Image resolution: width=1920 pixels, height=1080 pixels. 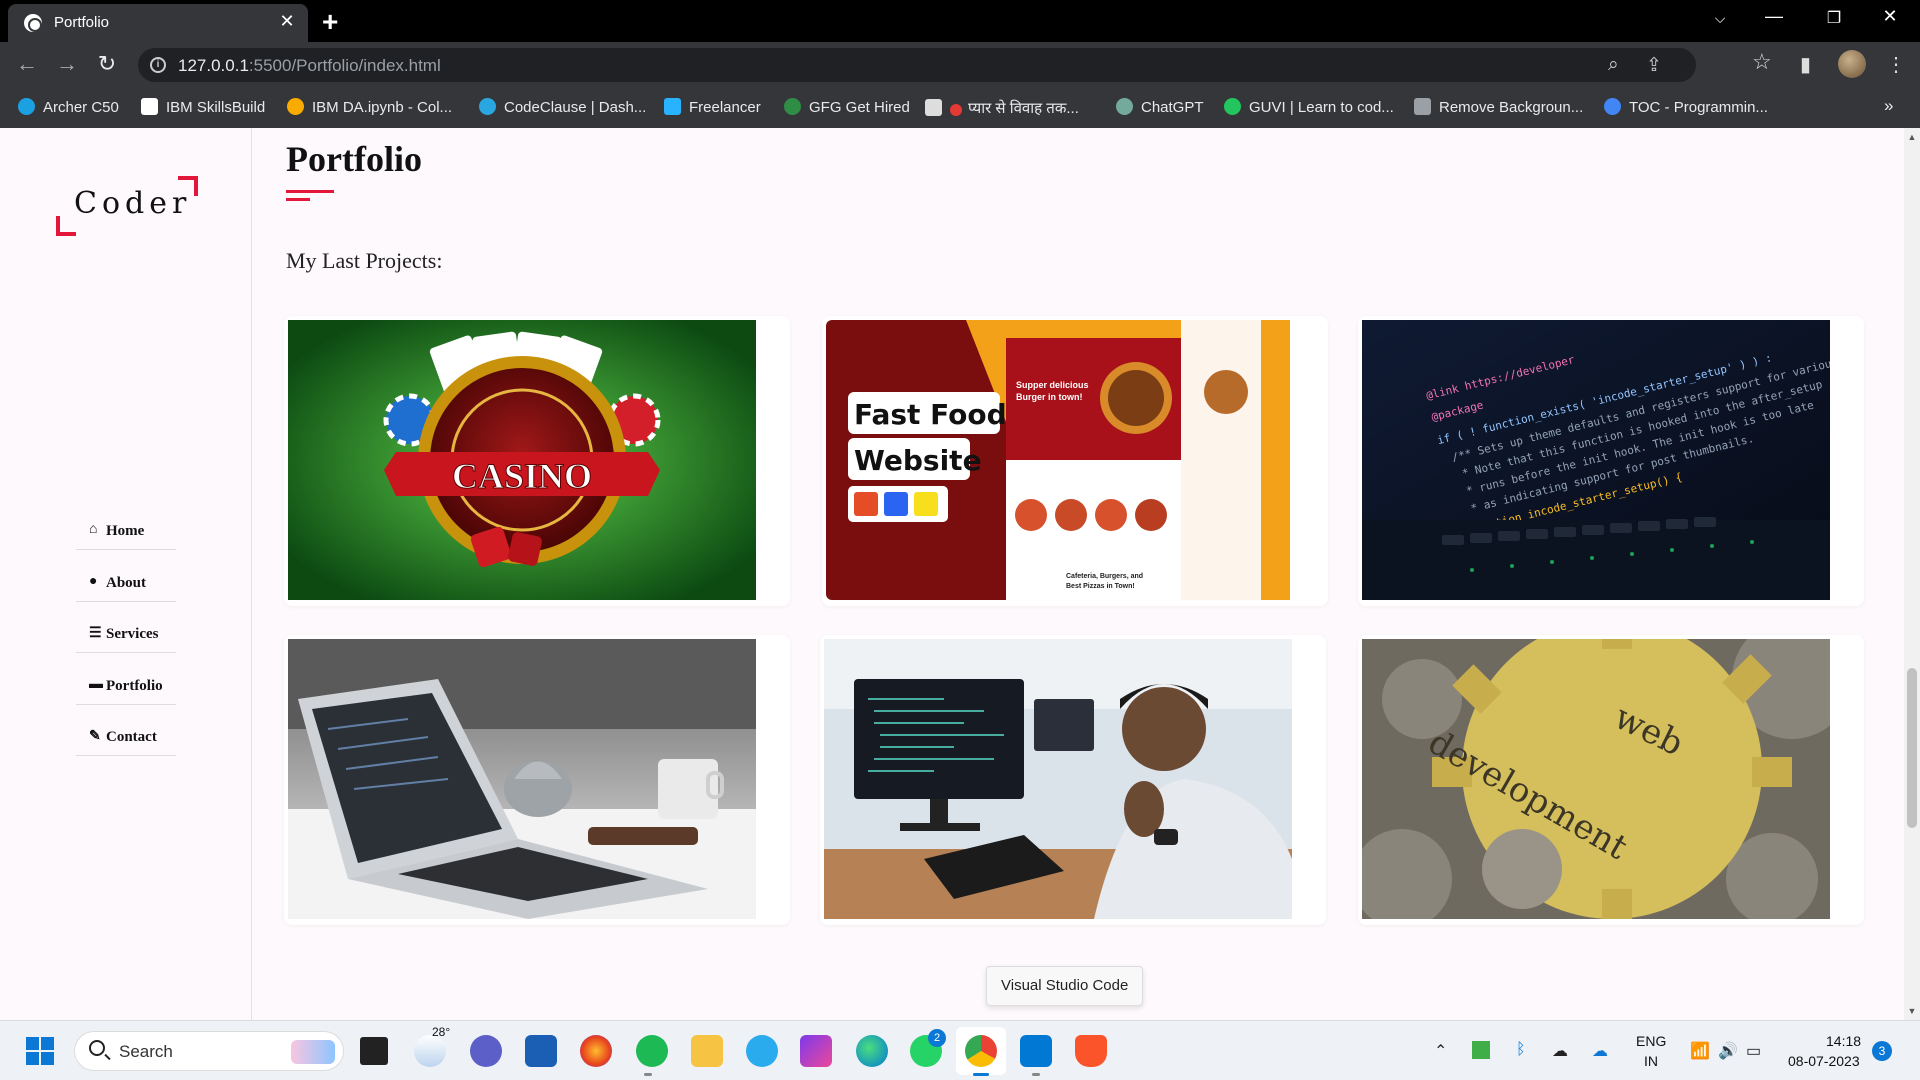 What do you see at coordinates (1890, 16) in the screenshot?
I see `window-close-icon: ✕` at bounding box center [1890, 16].